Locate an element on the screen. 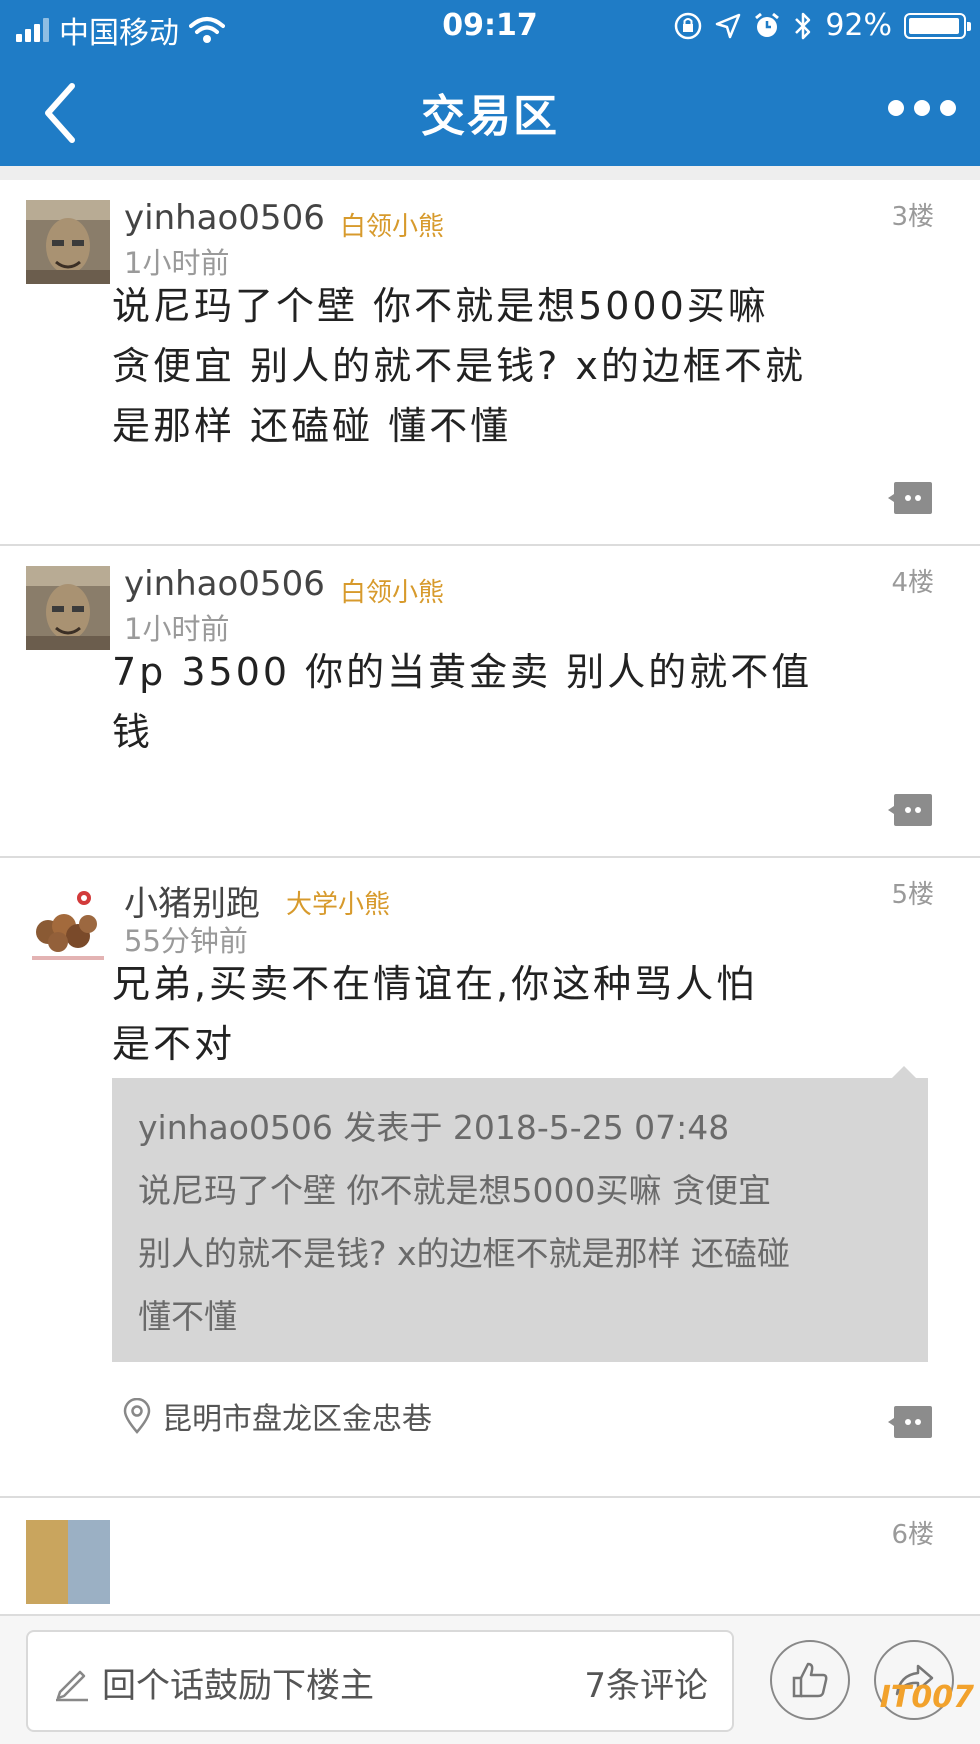 The image size is (980, 1744). post-item: 6楼 is located at coordinates (490, 1556).